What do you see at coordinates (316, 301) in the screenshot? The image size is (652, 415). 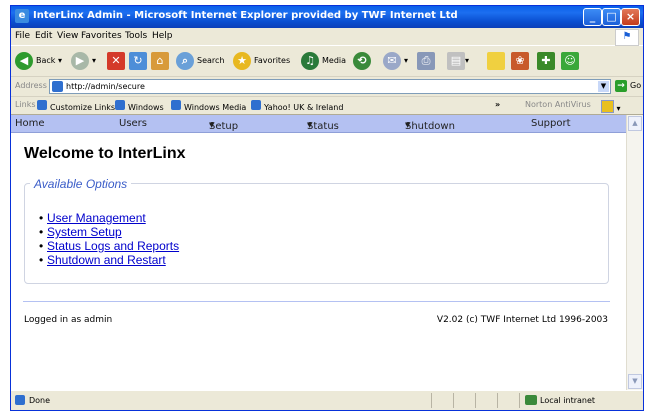 I see `footer-divider` at bounding box center [316, 301].